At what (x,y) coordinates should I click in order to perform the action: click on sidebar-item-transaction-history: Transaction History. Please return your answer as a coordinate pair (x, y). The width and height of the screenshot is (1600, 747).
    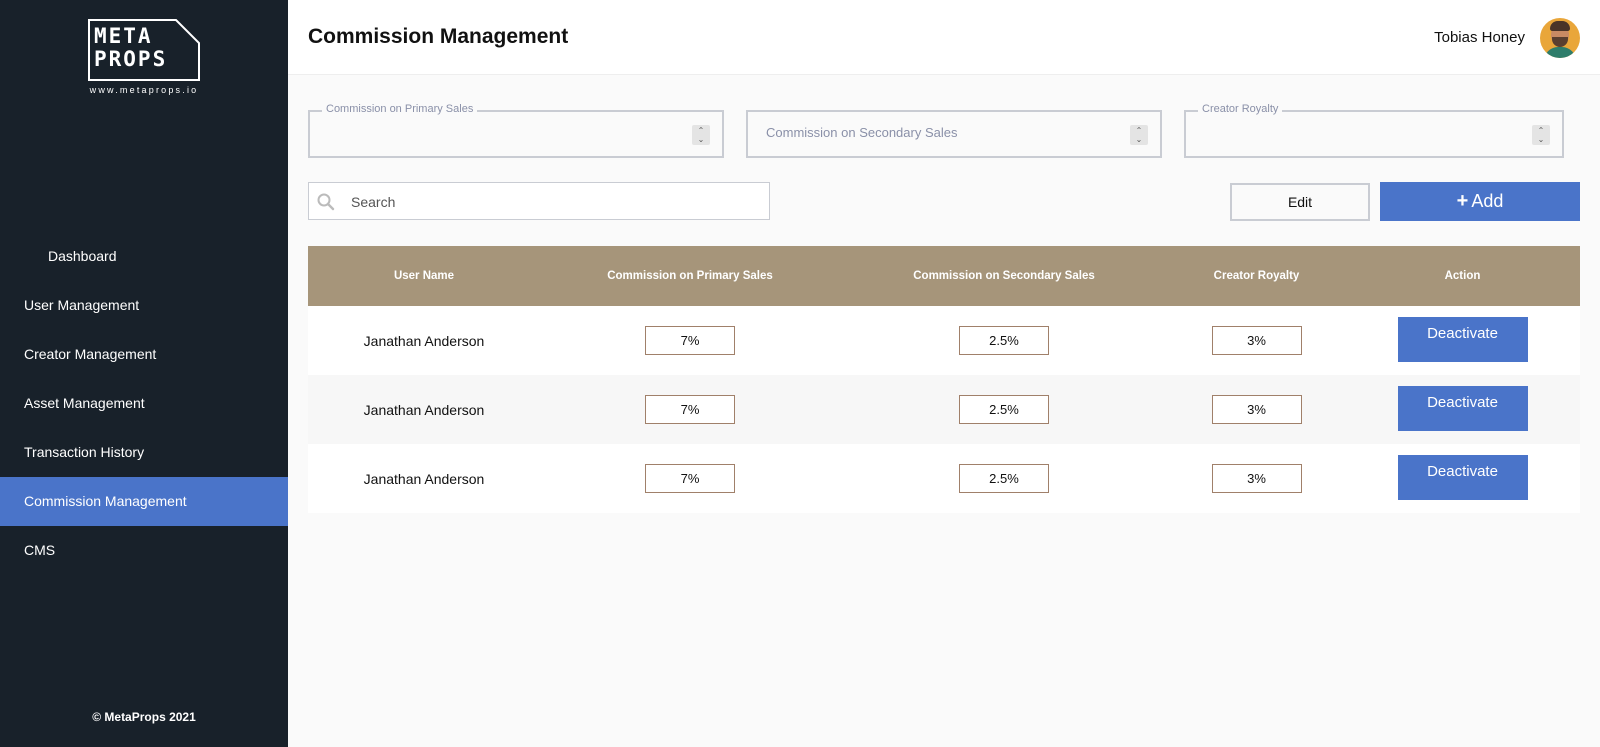
    Looking at the image, I should click on (144, 452).